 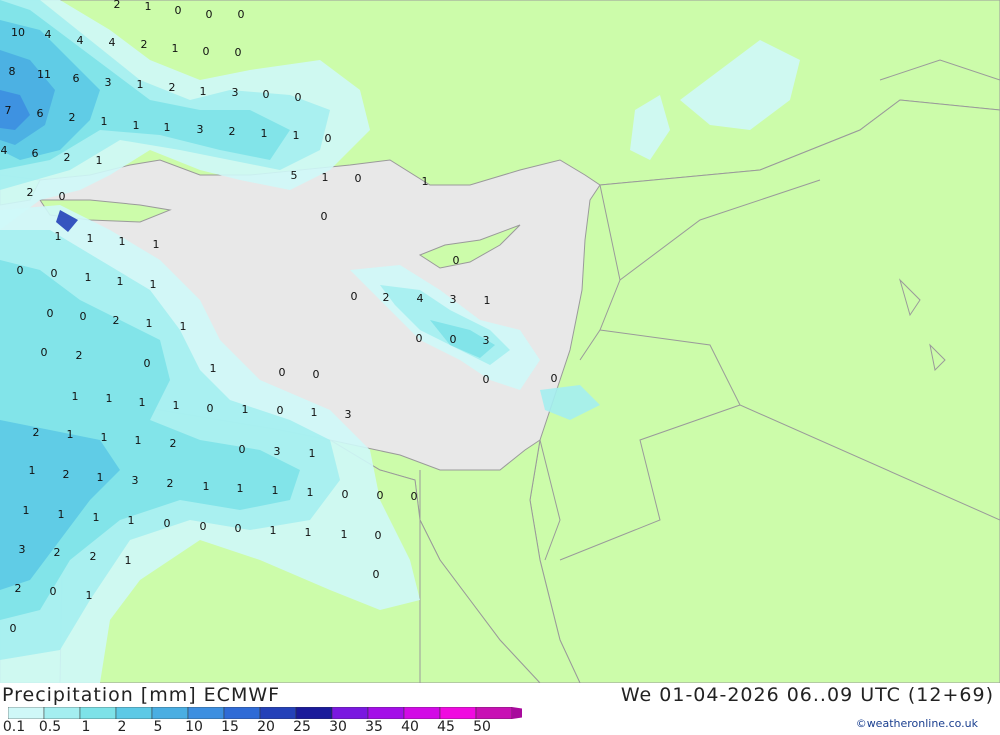 I want to click on precip-value-label: 10, so click(x=18, y=32).